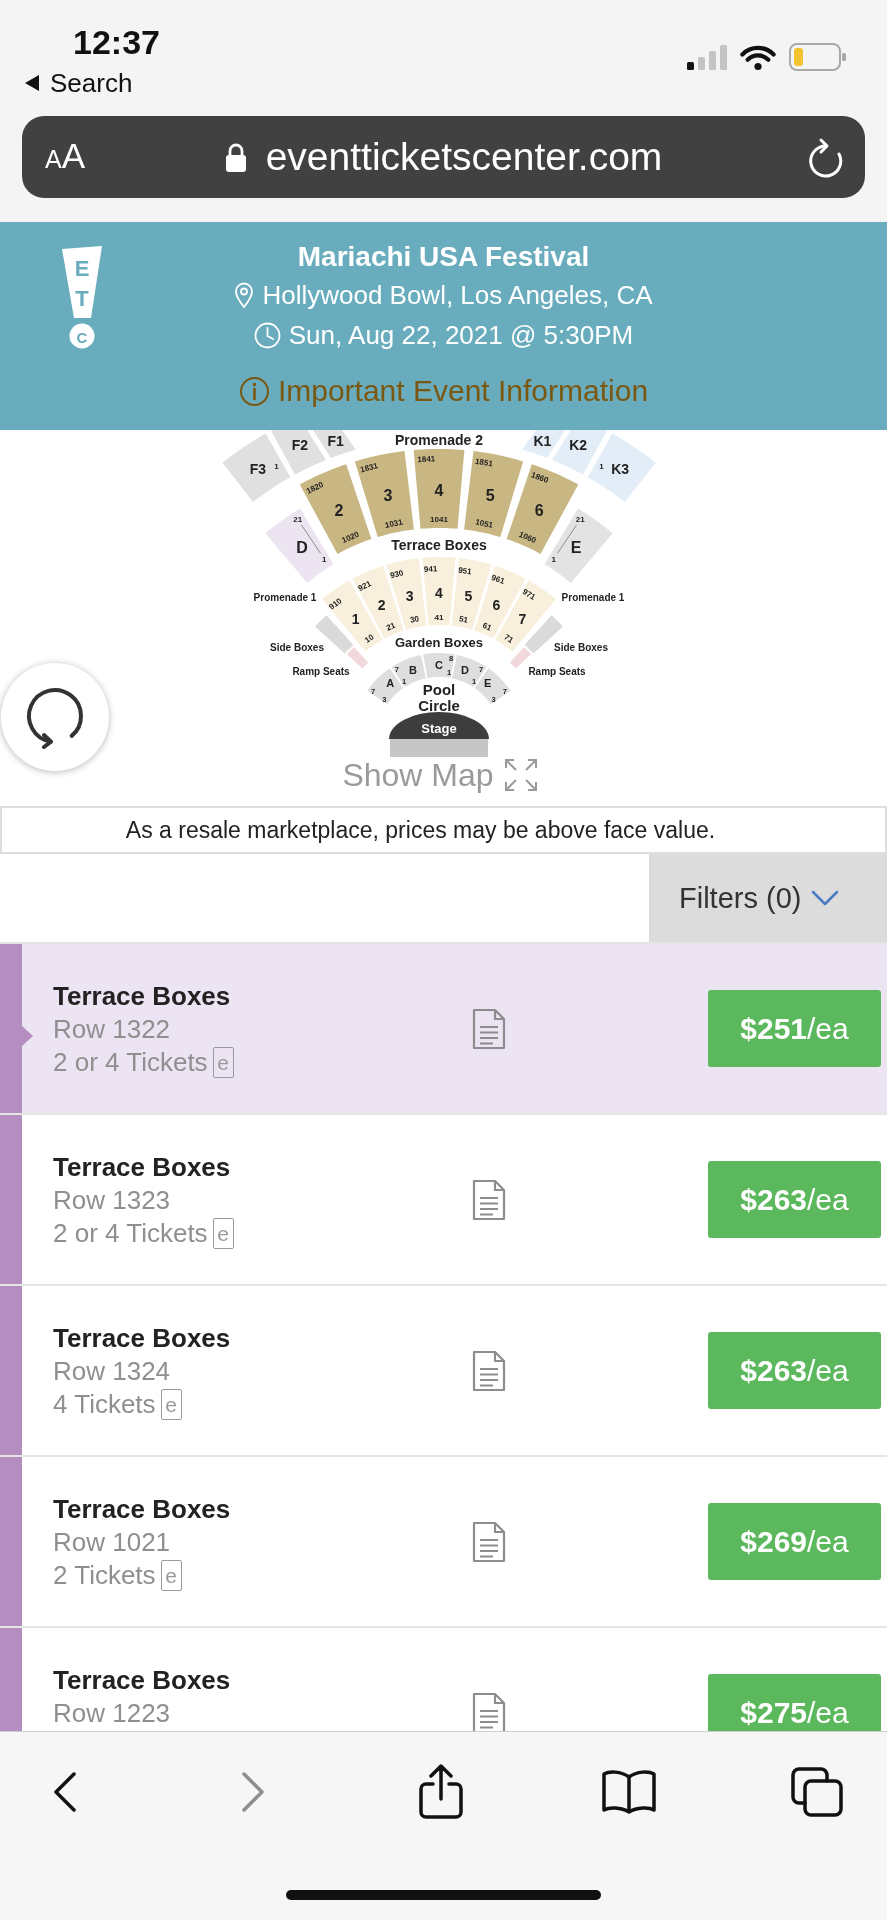 The image size is (887, 1920). I want to click on site-logo: E T C, so click(82, 298).